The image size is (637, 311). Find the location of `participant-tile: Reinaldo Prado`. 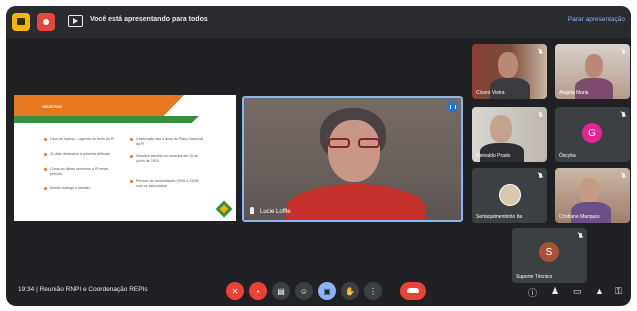

participant-tile: Reinaldo Prado is located at coordinates (509, 134).